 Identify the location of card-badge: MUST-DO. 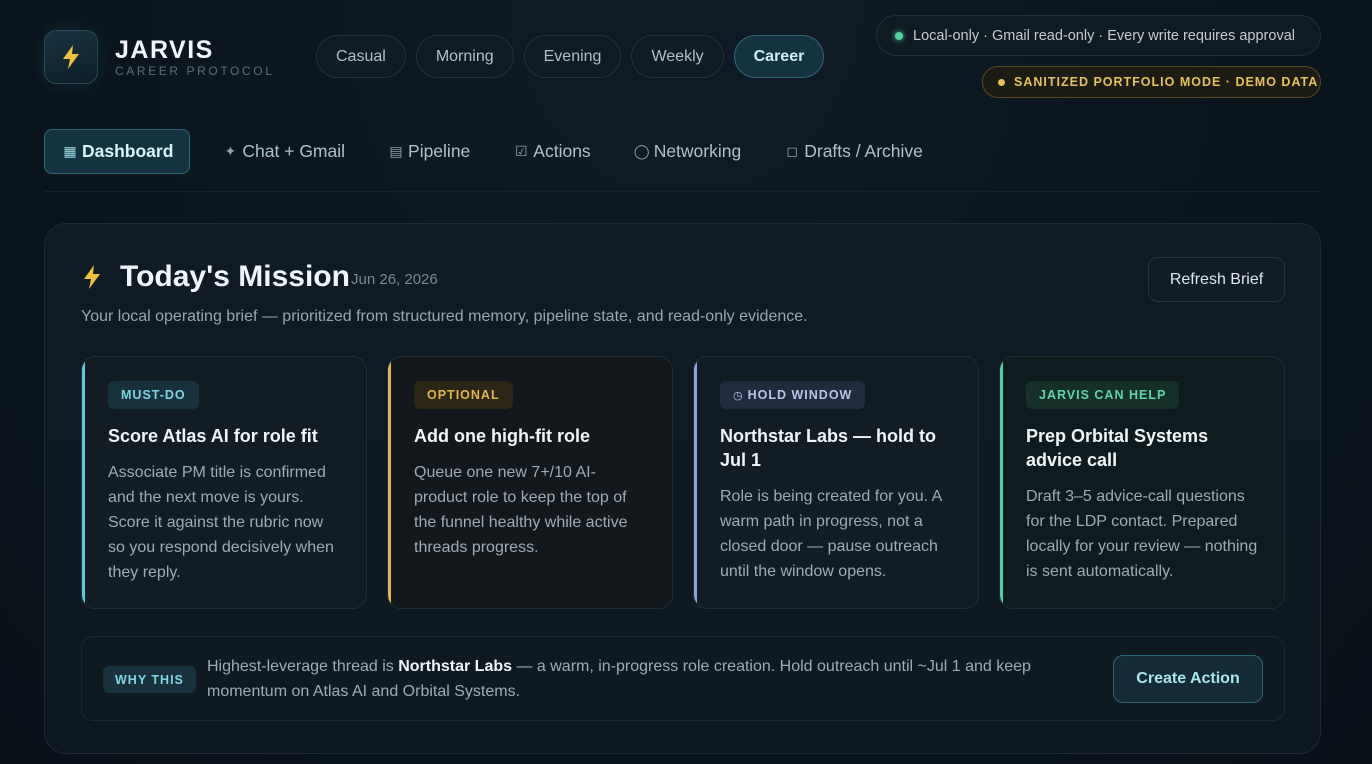
(153, 395).